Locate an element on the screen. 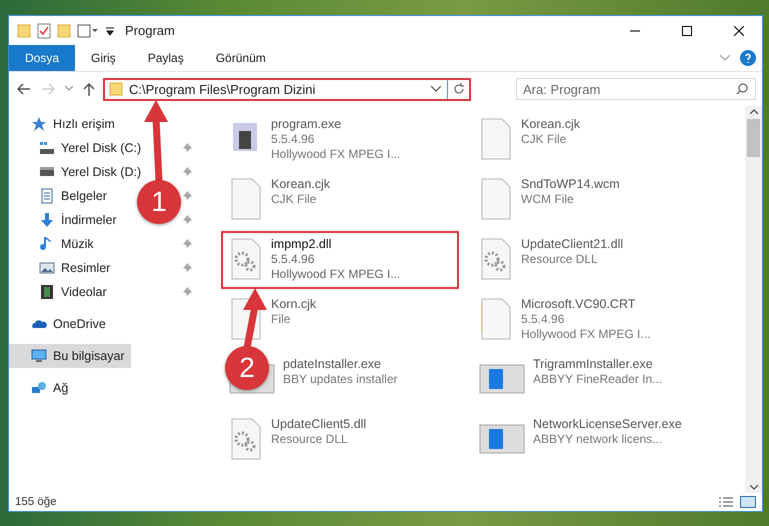 The height and width of the screenshot is (526, 769). minimize-icon is located at coordinates (635, 31).